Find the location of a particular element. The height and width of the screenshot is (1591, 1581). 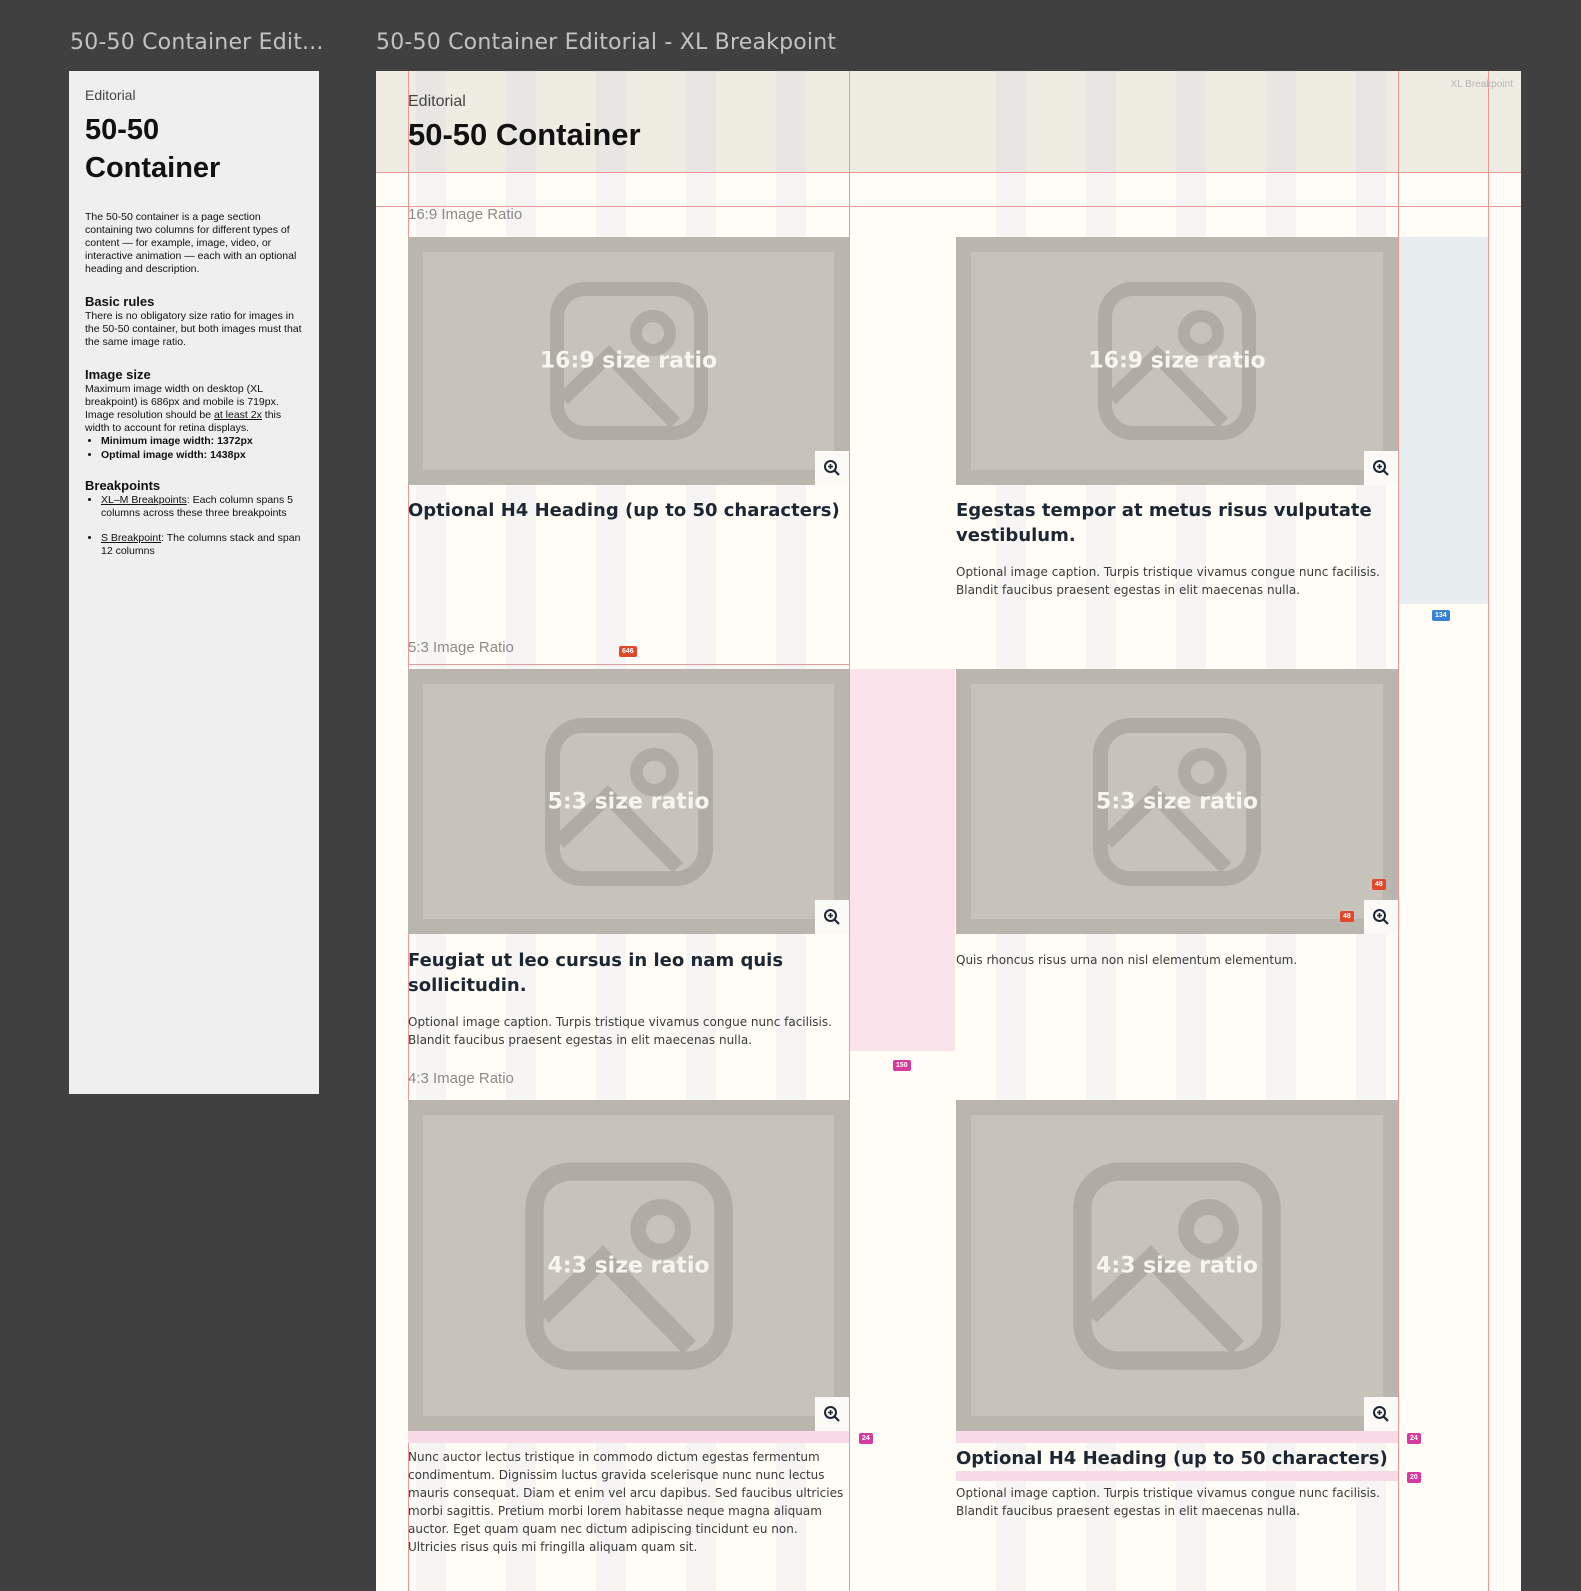

image-placeholder-4-3-left: 4:3 size ratio is located at coordinates (628, 1265).